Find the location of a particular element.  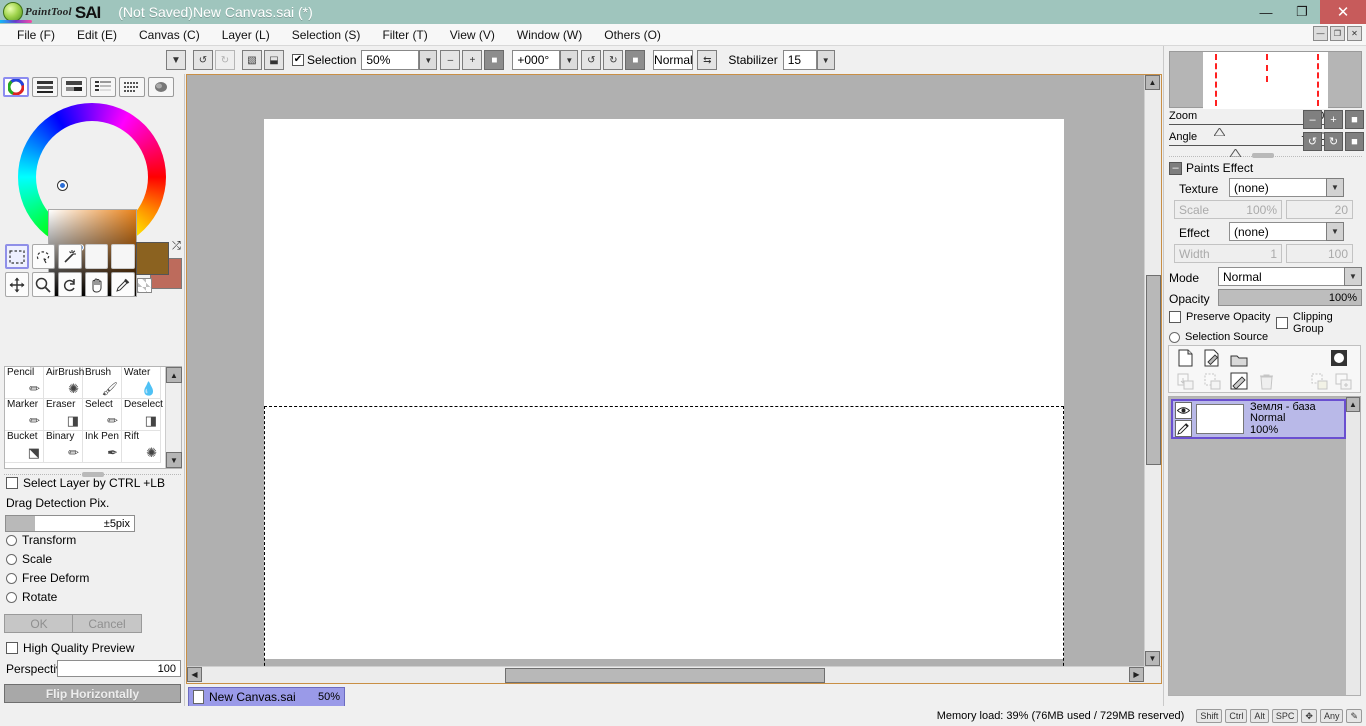

hand-tool-icon is located at coordinates (96, 284).